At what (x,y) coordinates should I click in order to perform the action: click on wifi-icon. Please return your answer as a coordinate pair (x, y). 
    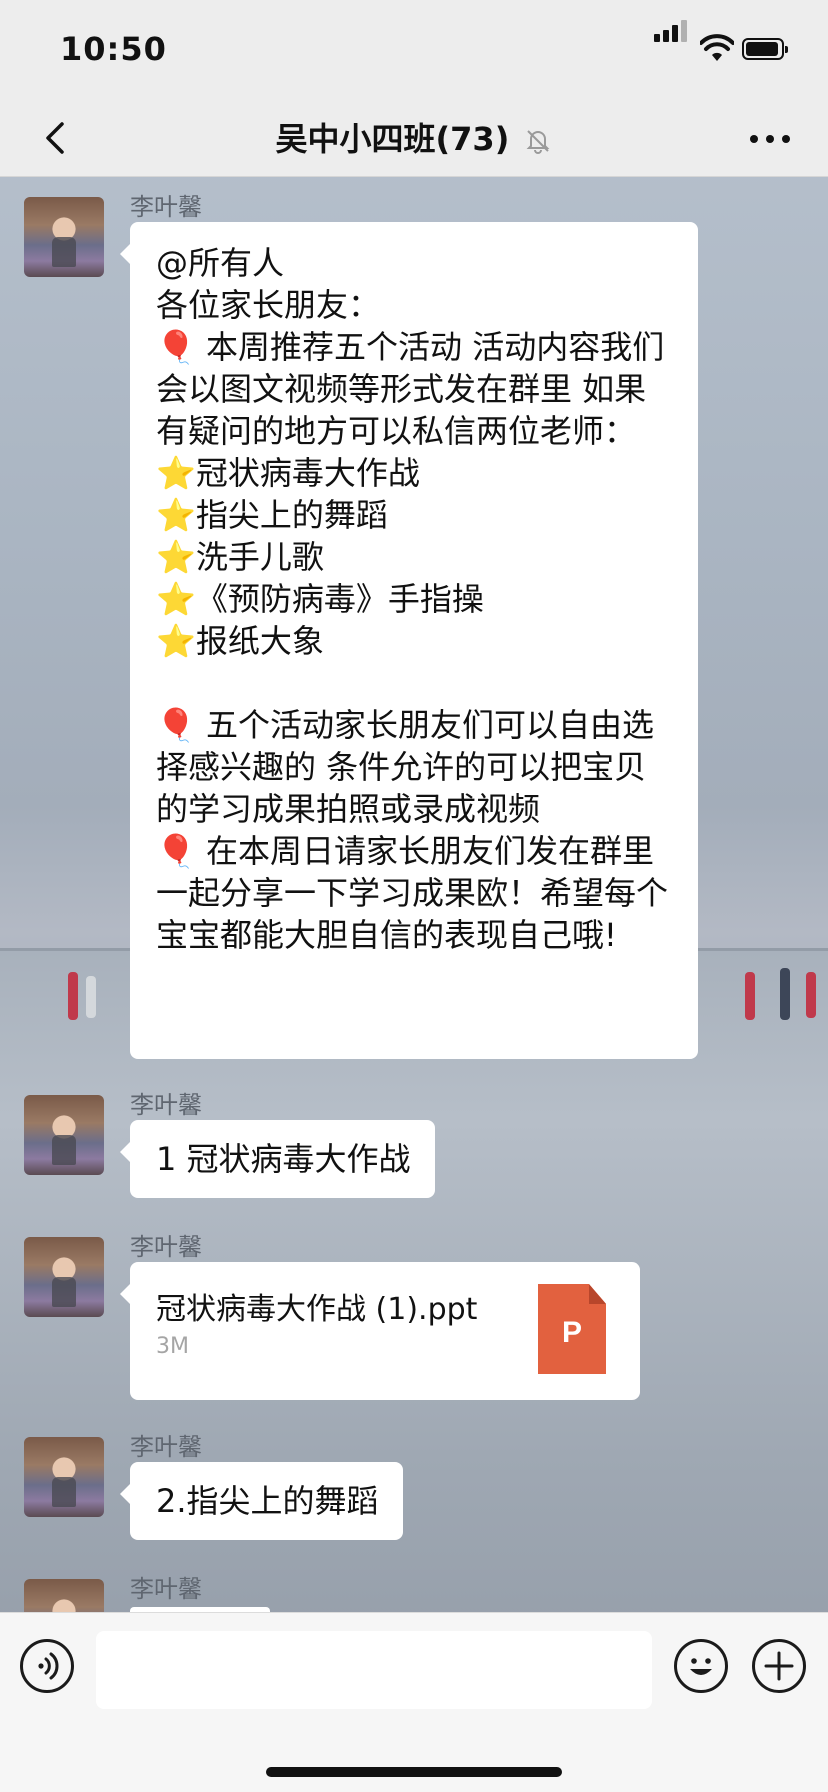
    Looking at the image, I should click on (717, 47).